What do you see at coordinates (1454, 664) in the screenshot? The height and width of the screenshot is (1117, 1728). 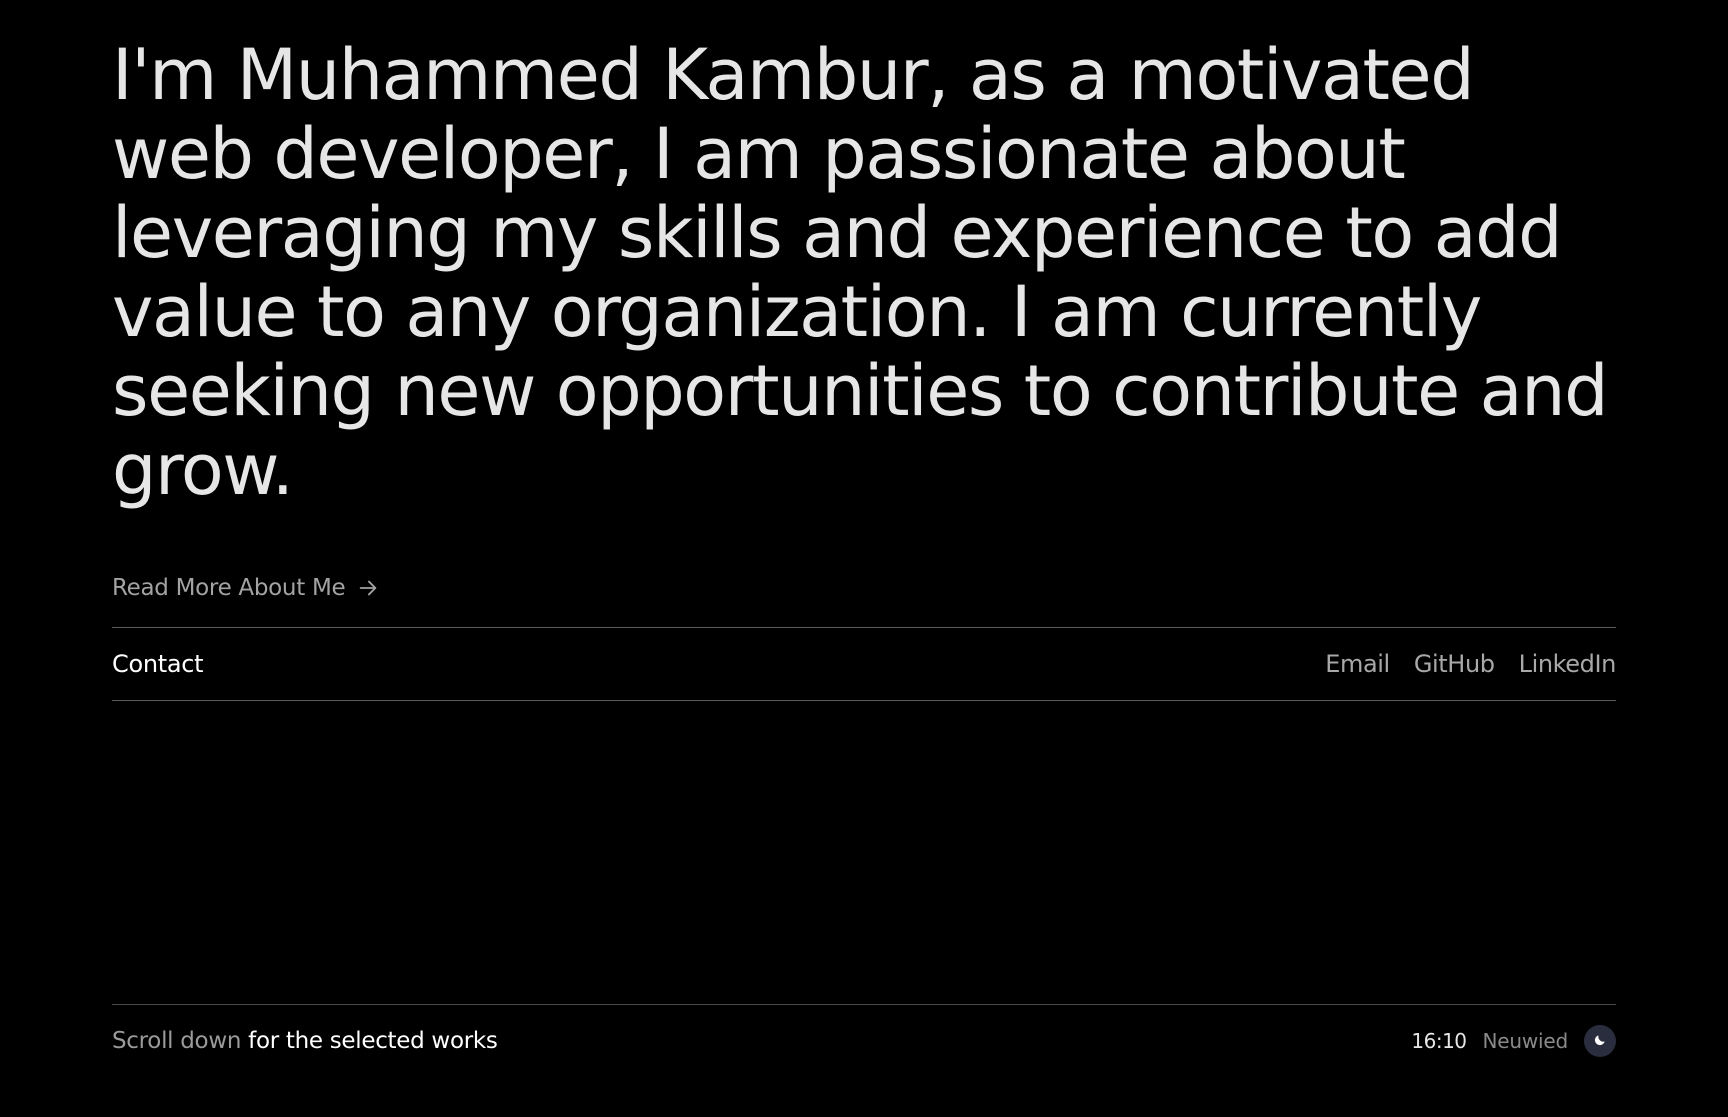 I see `github-link: GitHub` at bounding box center [1454, 664].